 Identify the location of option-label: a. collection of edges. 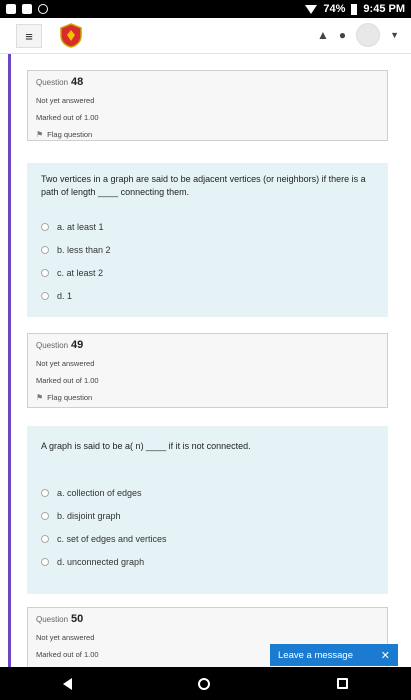
(99, 492).